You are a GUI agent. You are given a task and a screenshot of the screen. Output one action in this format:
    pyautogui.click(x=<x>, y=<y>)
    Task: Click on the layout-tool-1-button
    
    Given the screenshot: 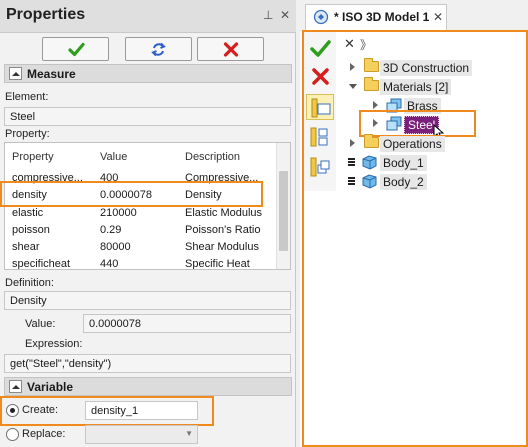 What is the action you would take?
    pyautogui.click(x=320, y=107)
    